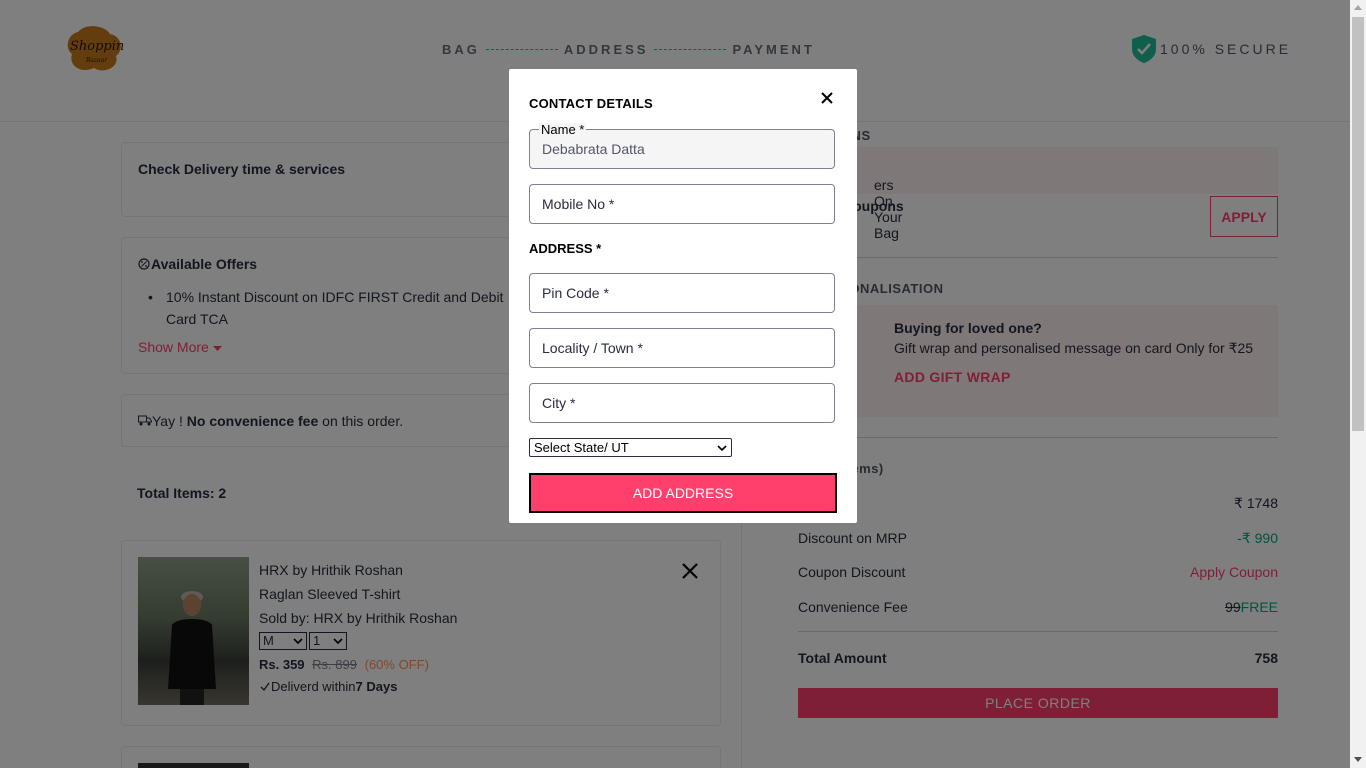 The image size is (1366, 768). I want to click on scroll-up-arrow, so click(1358, 7).